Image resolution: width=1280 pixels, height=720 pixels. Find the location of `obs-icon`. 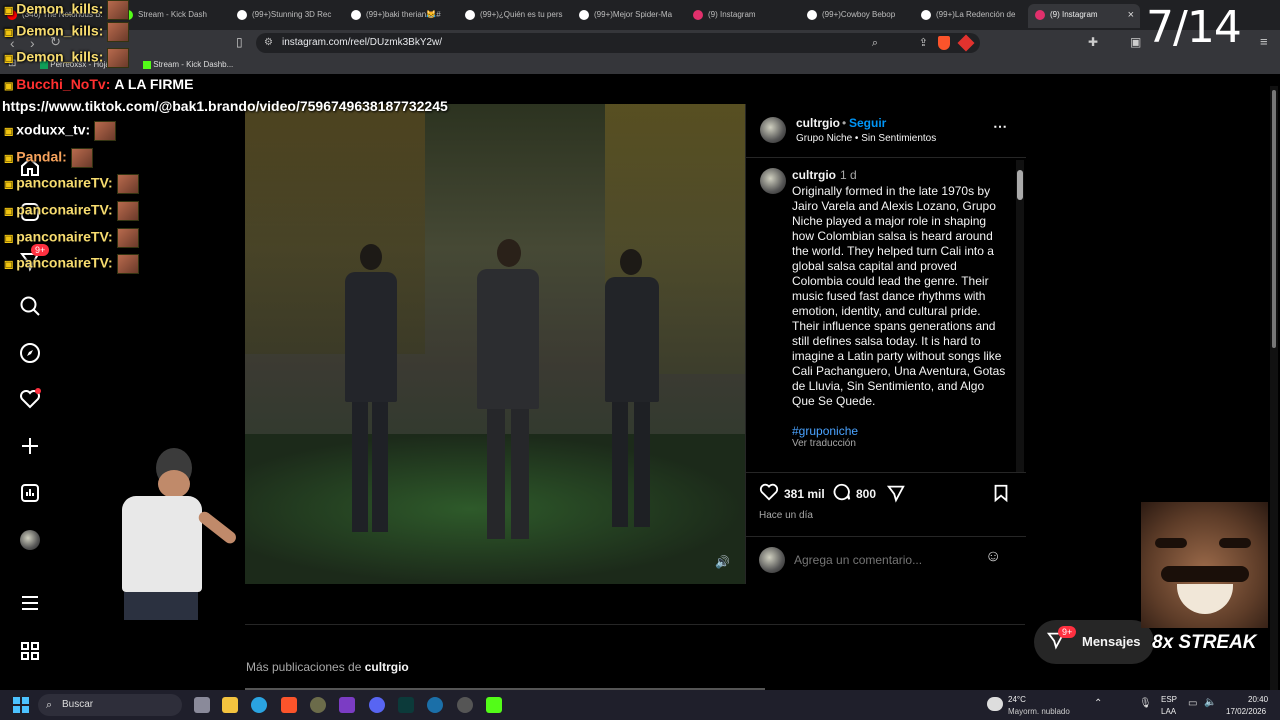

obs-icon is located at coordinates (465, 705).